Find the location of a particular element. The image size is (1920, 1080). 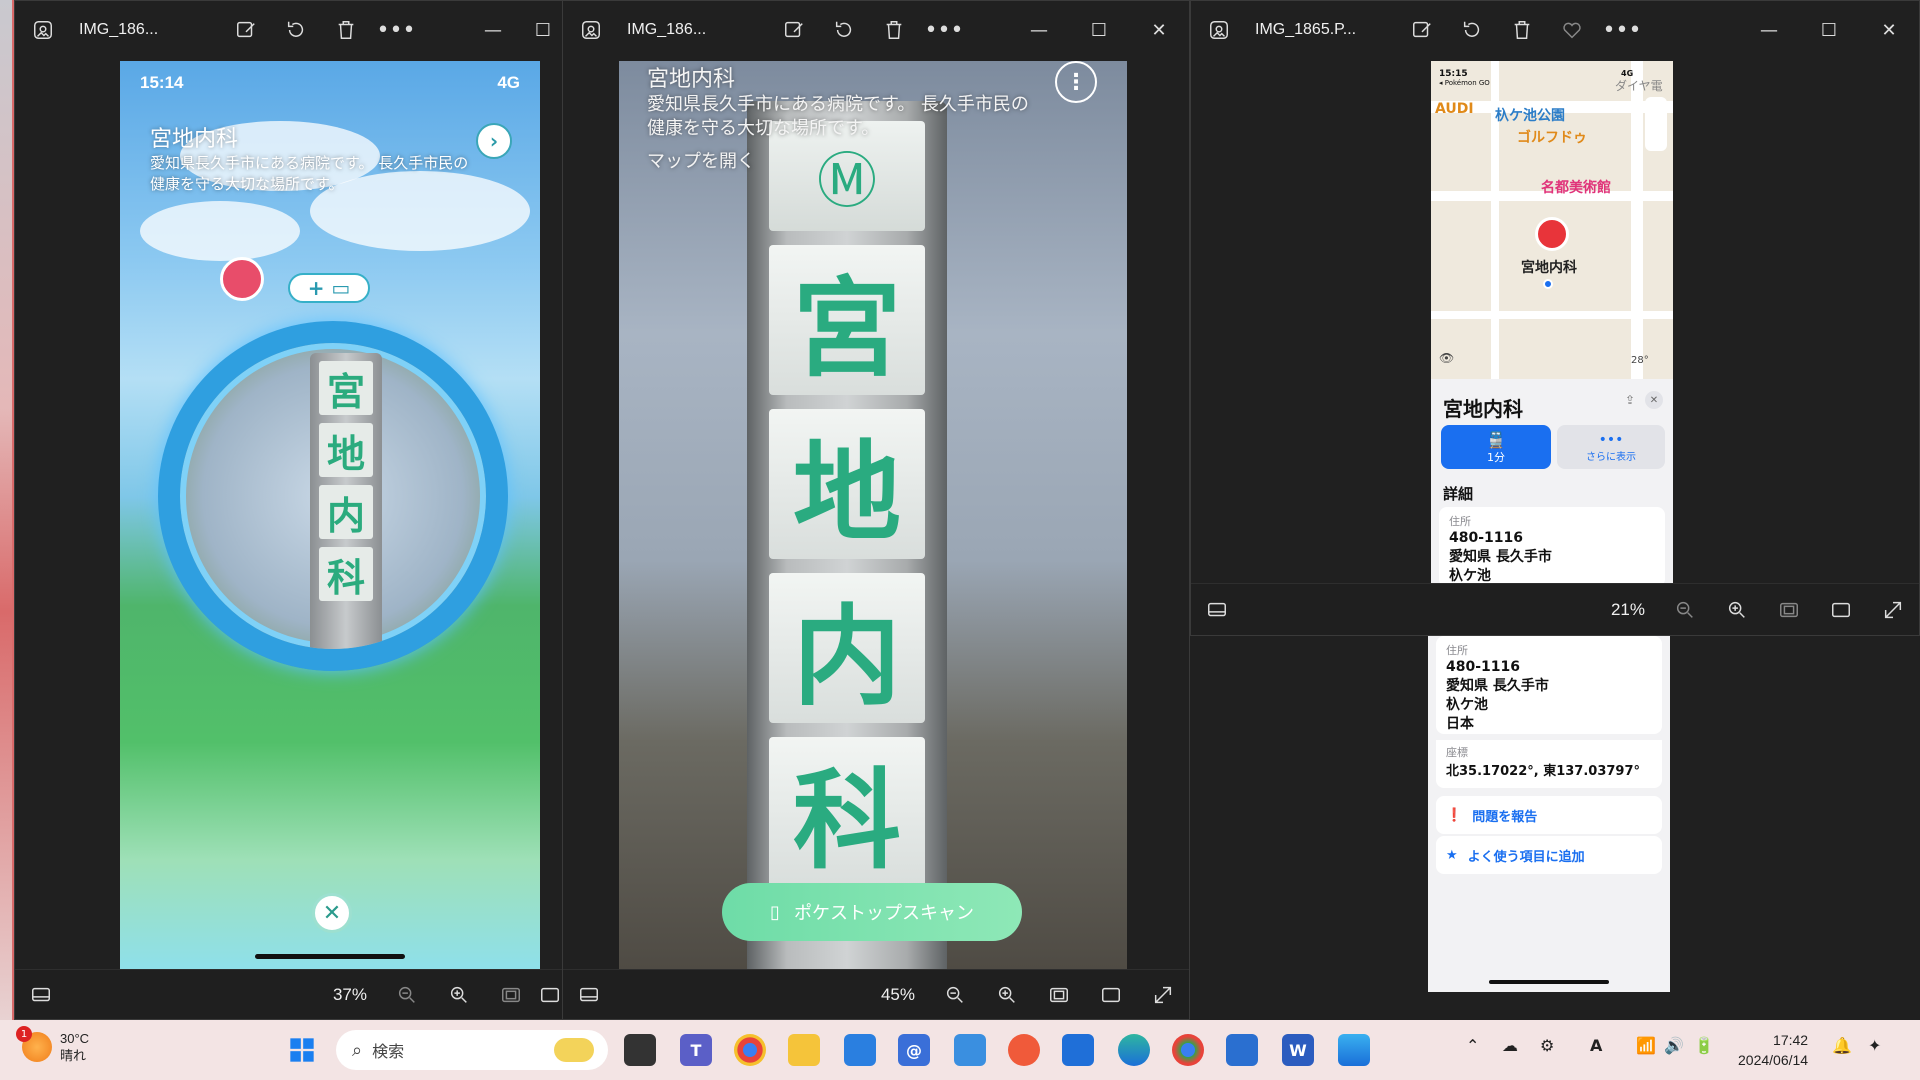

pokestop-disc: 宮 地 内 科 is located at coordinates (333, 496).